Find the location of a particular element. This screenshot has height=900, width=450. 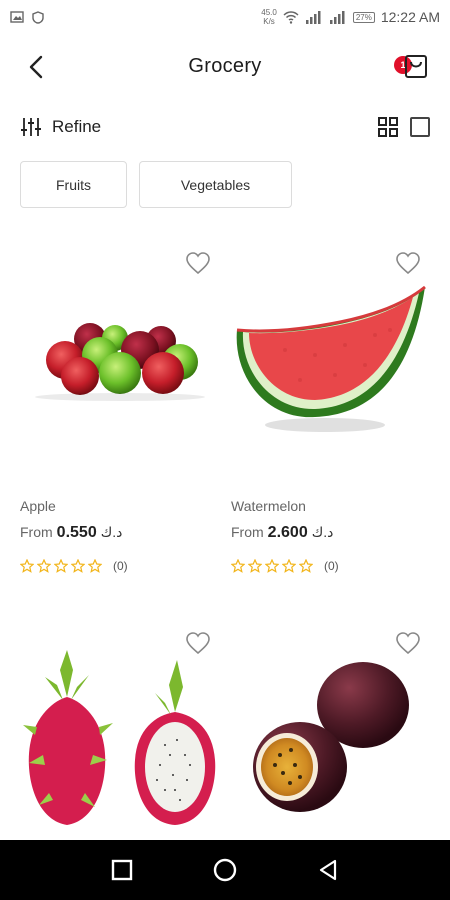

product-card-dragon-fruit is located at coordinates (120, 735).